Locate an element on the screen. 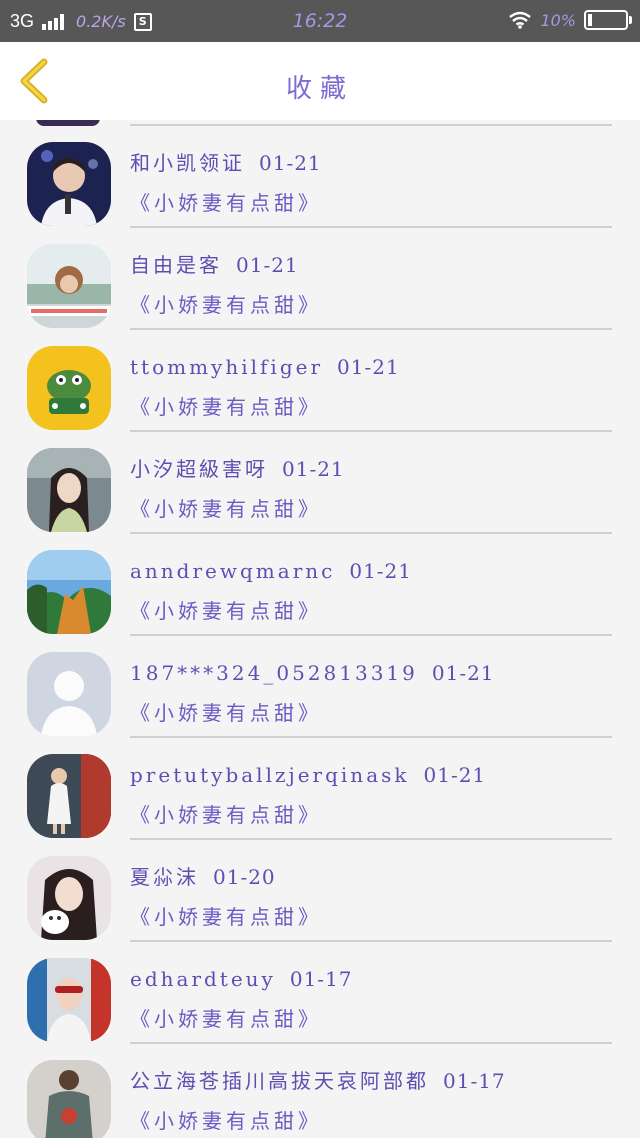  favorite-row: 187***324_052813319 01-21 《小娇妻有点甜》 is located at coordinates (320, 685).